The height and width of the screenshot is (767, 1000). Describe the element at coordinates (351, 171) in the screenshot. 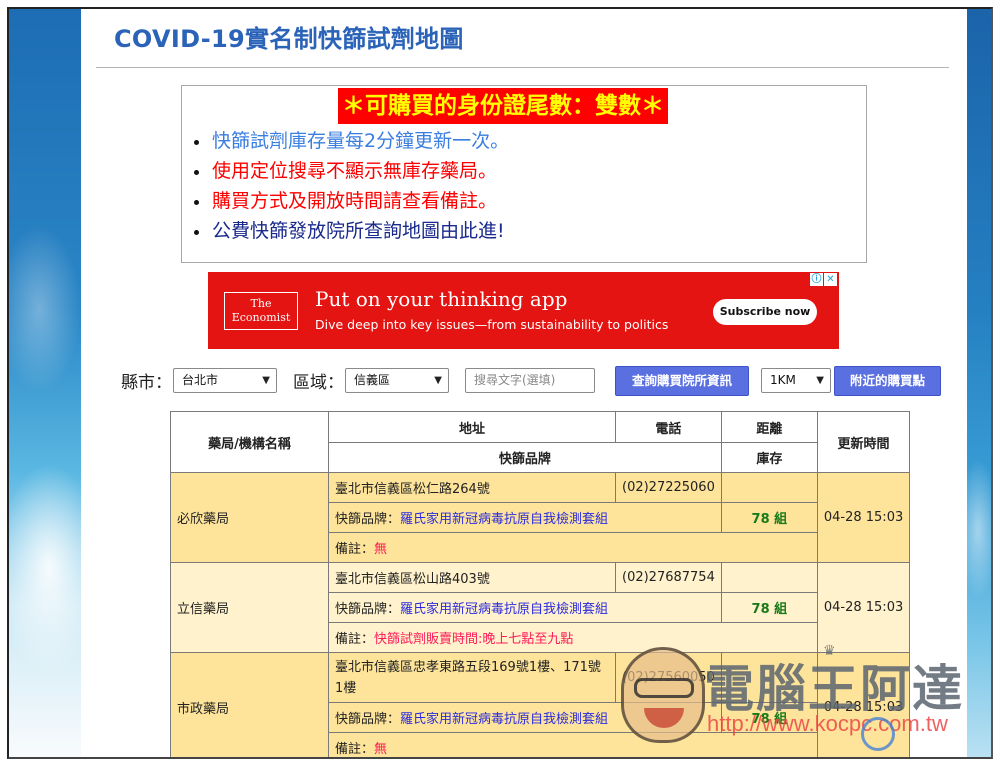

I see `notice-item-location: 使用定位搜尋不顯示無庫存藥局。` at that location.